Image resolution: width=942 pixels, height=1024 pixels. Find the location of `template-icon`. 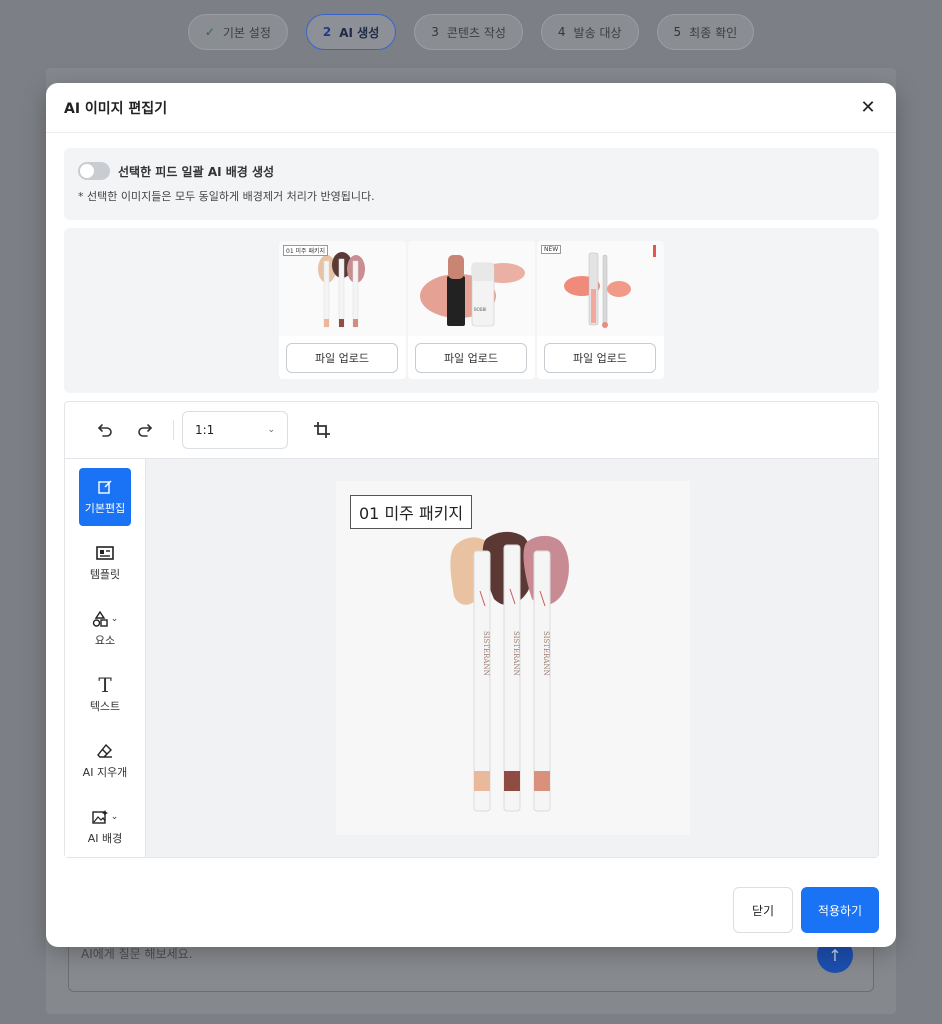

template-icon is located at coordinates (105, 553).